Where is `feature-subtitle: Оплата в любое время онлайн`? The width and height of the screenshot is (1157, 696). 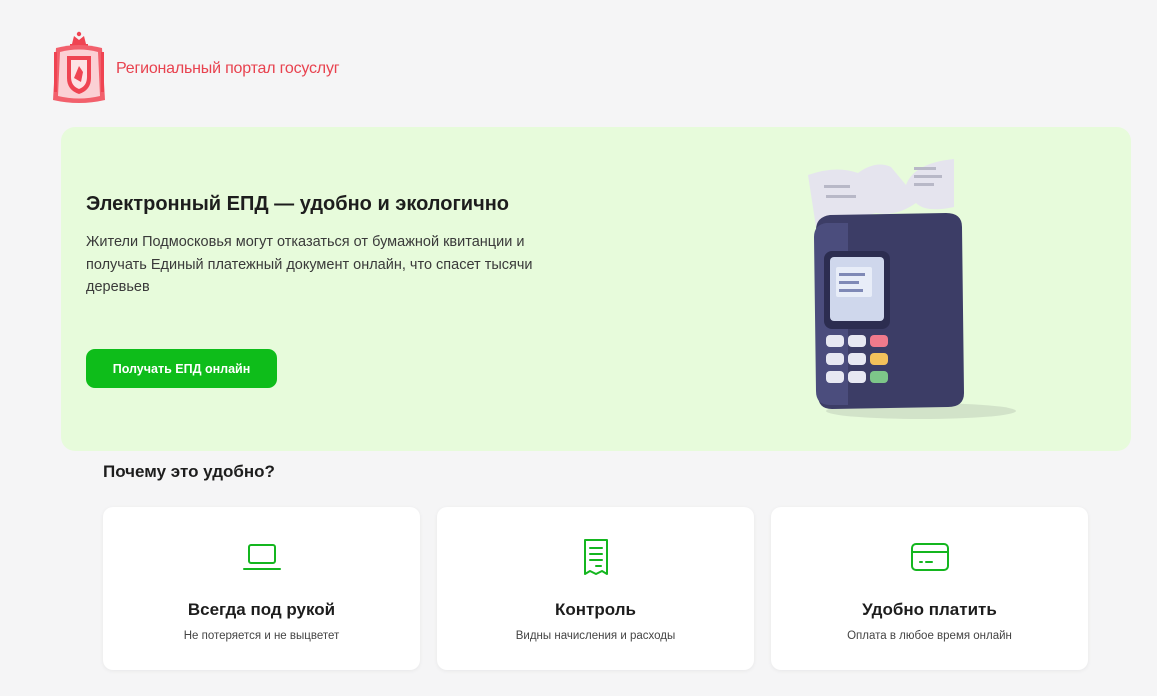 feature-subtitle: Оплата в любое время онлайн is located at coordinates (929, 636).